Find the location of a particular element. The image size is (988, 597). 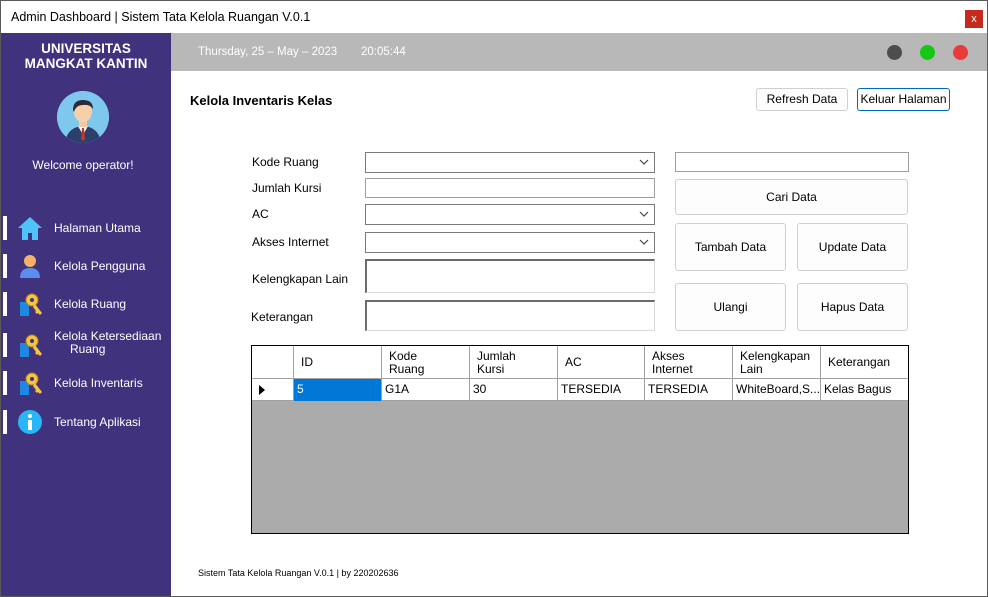

column-header-ac: AC is located at coordinates (601, 362).